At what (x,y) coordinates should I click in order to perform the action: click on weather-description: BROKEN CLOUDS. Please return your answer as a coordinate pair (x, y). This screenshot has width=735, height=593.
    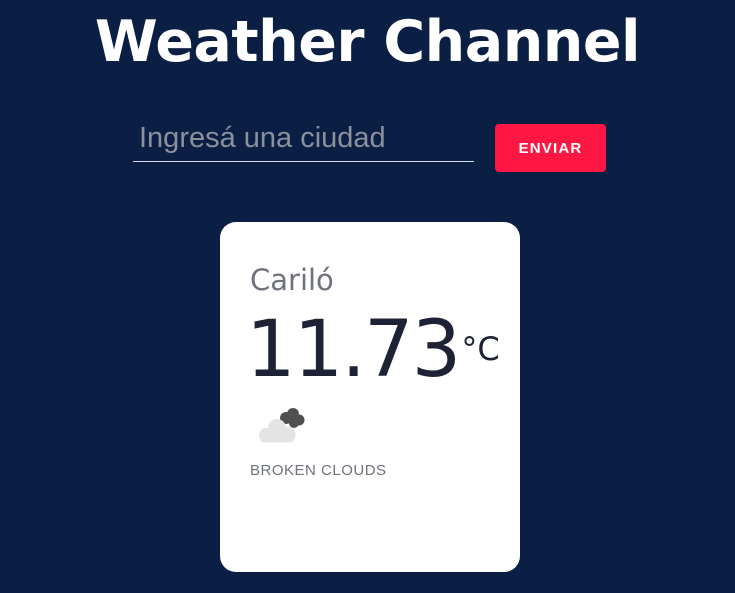
    Looking at the image, I should click on (318, 470).